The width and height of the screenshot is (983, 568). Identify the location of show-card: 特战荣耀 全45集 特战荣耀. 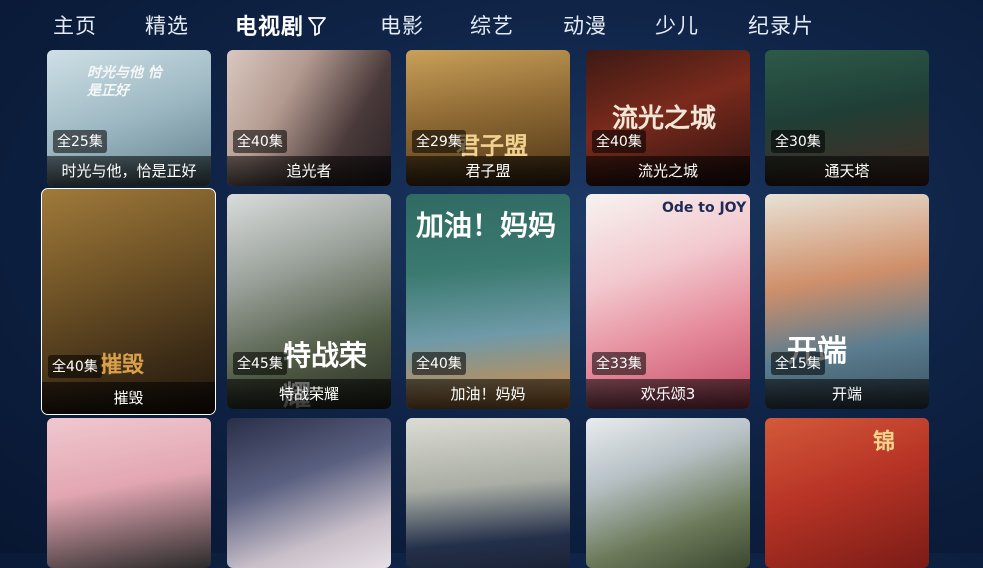
(309, 301).